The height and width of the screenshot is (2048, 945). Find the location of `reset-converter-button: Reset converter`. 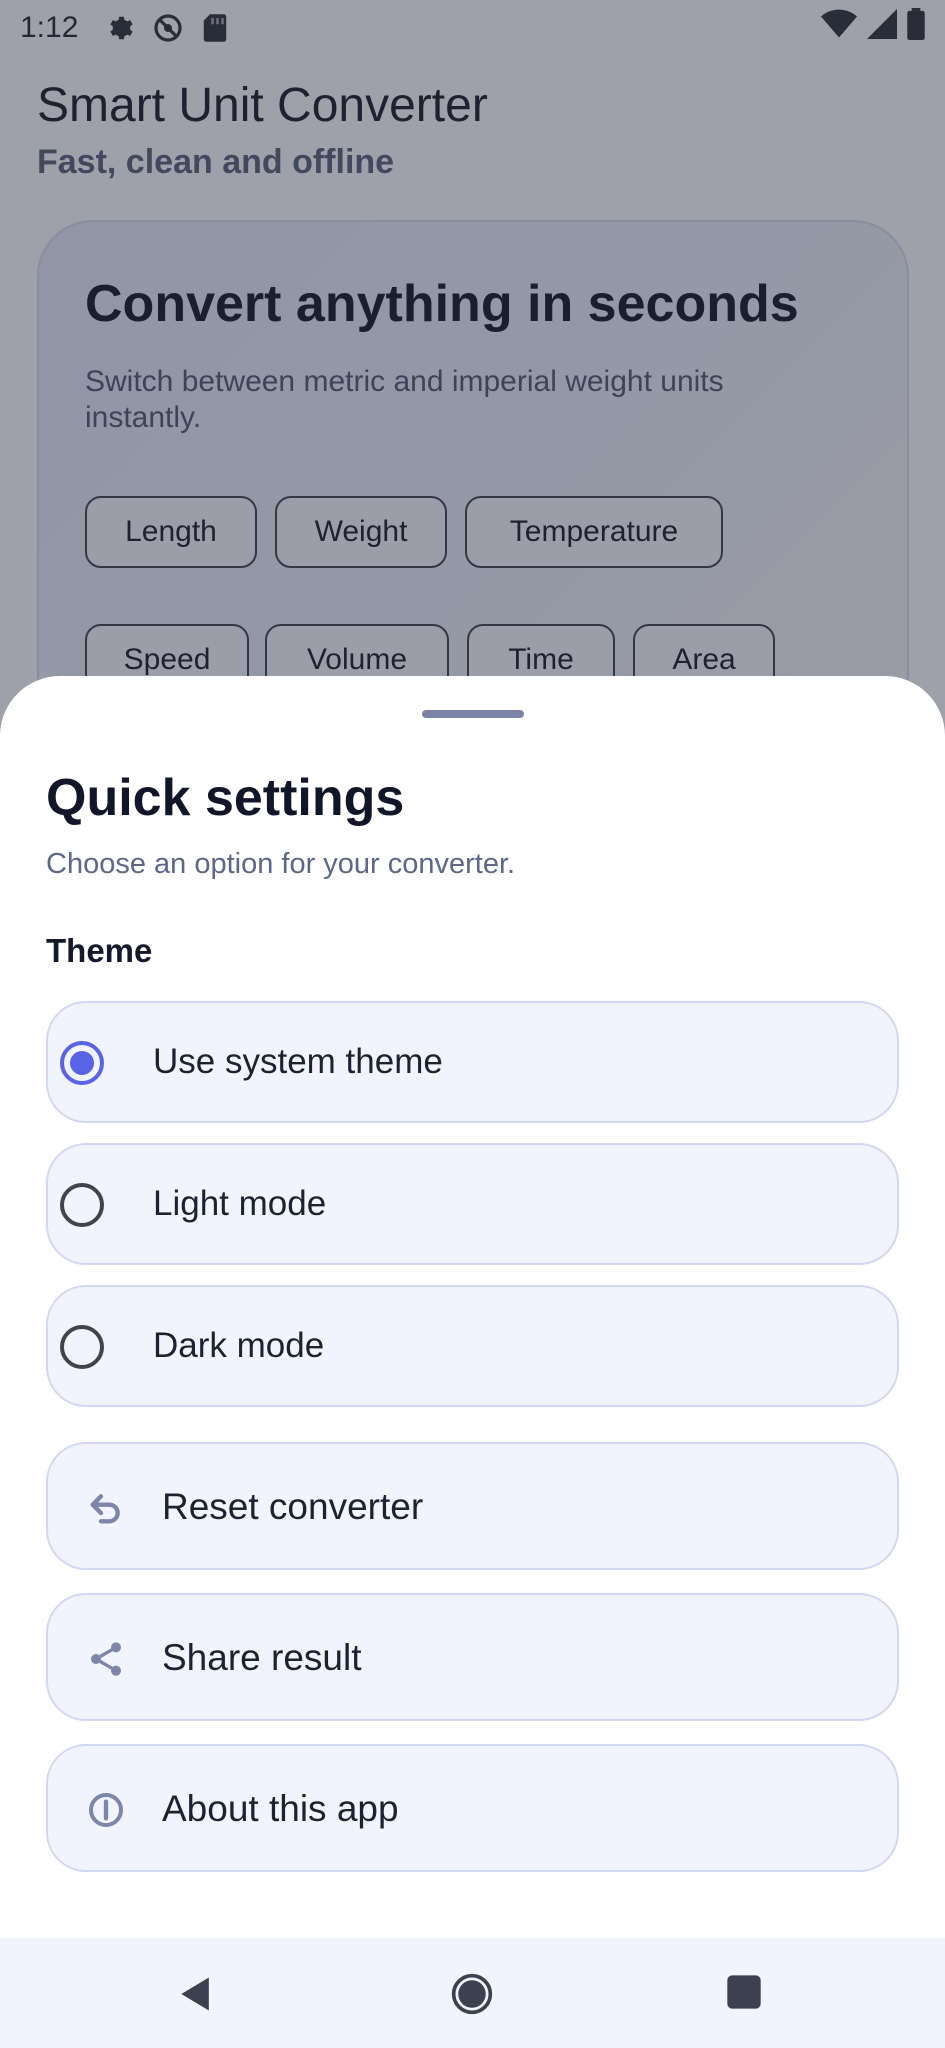

reset-converter-button: Reset converter is located at coordinates (472, 1506).